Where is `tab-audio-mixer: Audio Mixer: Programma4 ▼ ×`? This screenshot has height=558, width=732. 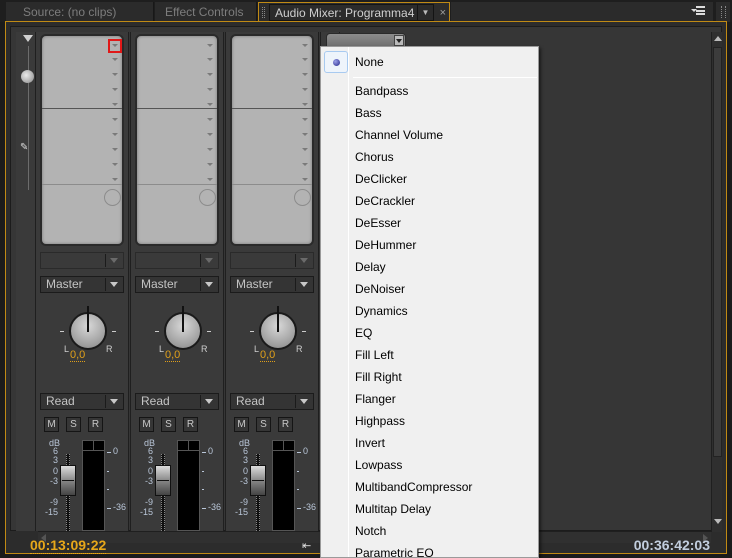
tab-audio-mixer: Audio Mixer: Programma4 ▼ × is located at coordinates (354, 12).